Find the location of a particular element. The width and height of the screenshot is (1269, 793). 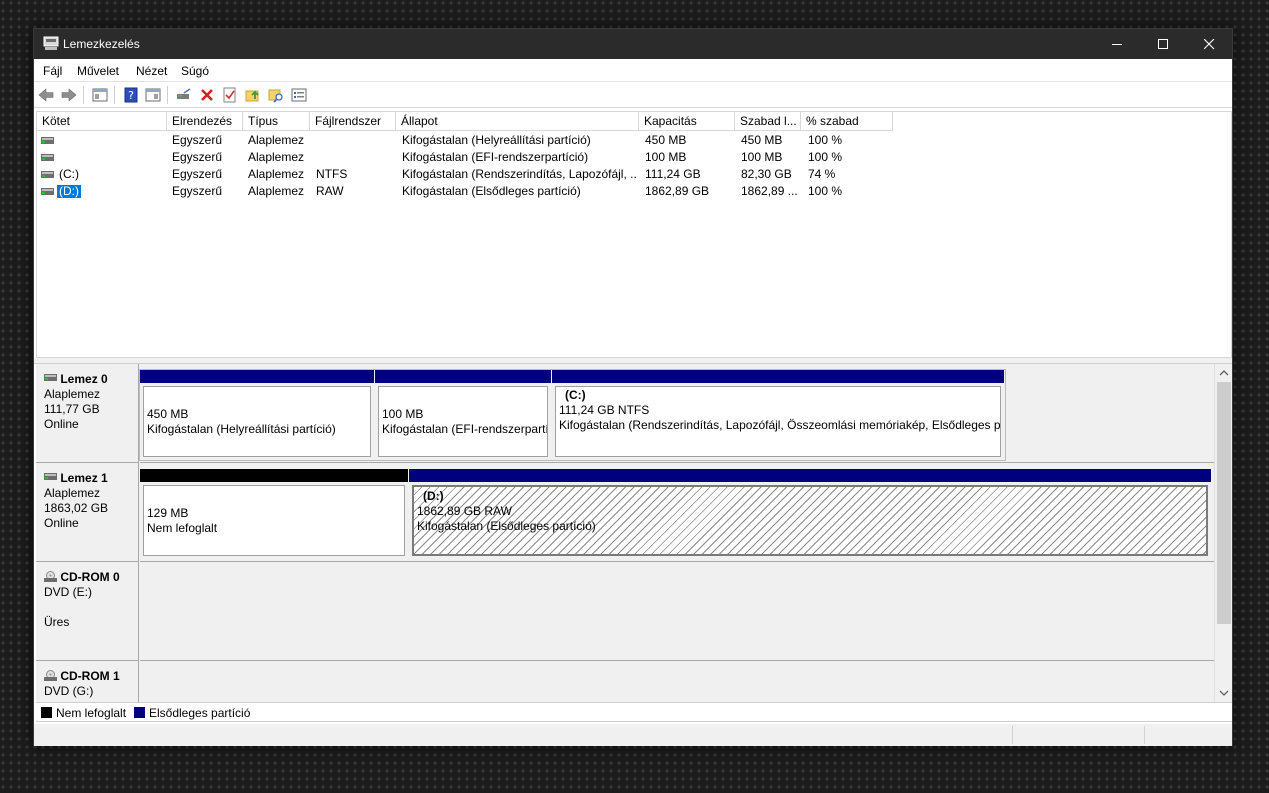

cdrom-0-name-text: CD-ROM 0 is located at coordinates (90, 577).